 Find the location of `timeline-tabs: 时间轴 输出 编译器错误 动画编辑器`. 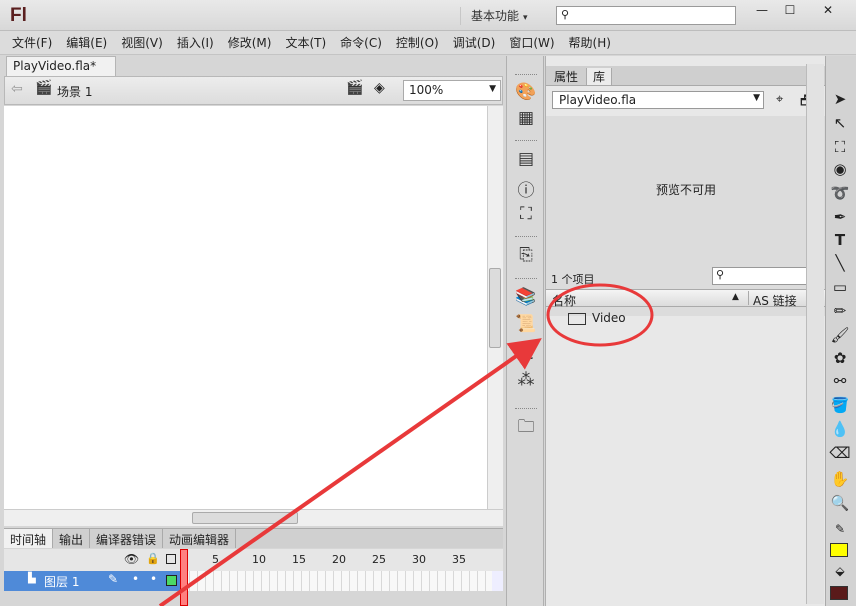

timeline-tabs: 时间轴 输出 编译器错误 动画编辑器 is located at coordinates (253, 538).